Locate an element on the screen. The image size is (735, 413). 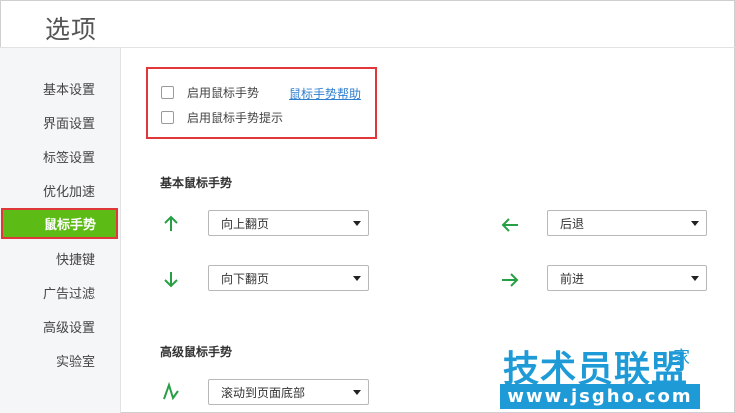
enable-gesture-hint-label: 启用鼠标手势提示 is located at coordinates (235, 118).